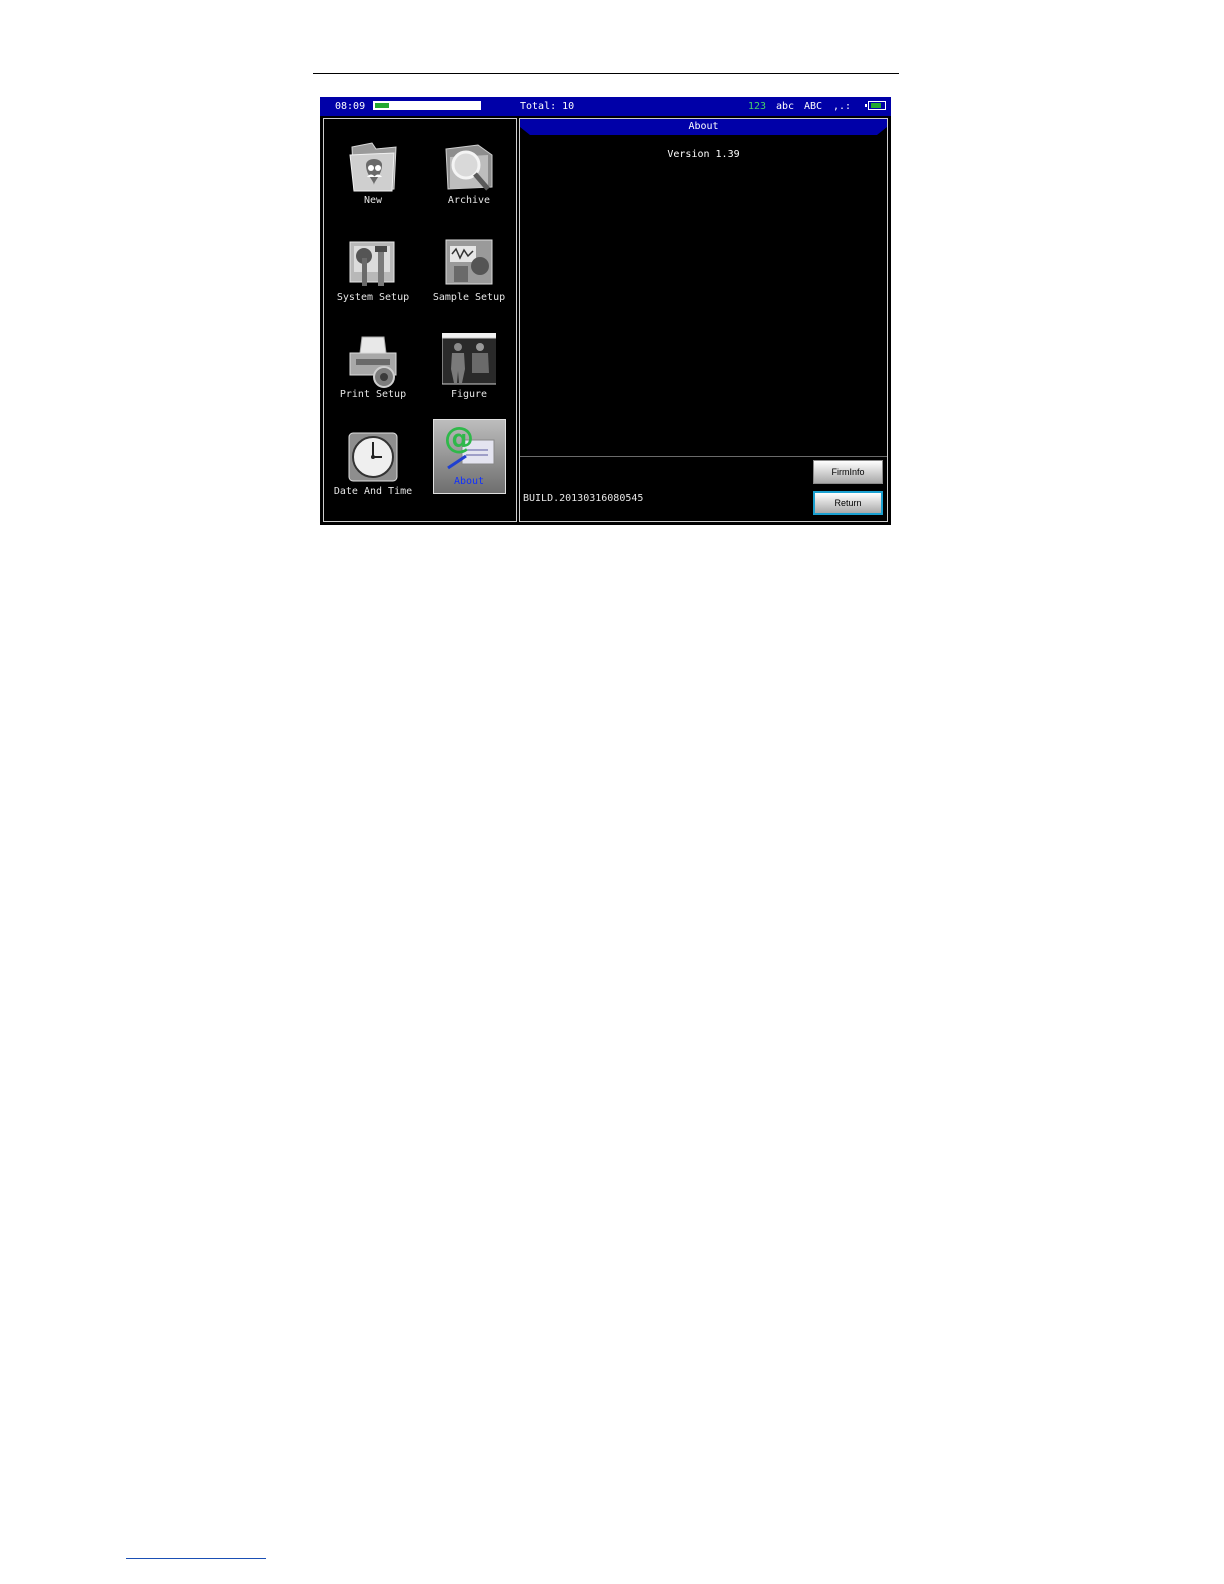  I want to click on return-button: Return, so click(848, 503).